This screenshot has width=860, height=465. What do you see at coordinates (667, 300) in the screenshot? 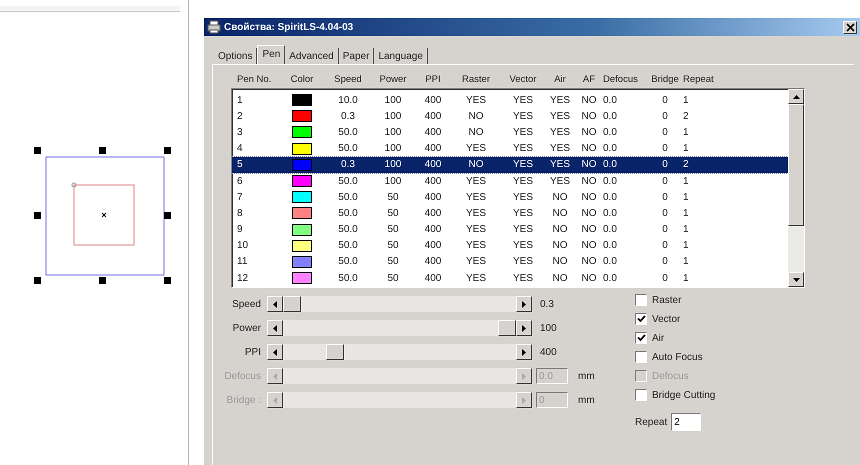
I see `checkbox-label: Raster` at bounding box center [667, 300].